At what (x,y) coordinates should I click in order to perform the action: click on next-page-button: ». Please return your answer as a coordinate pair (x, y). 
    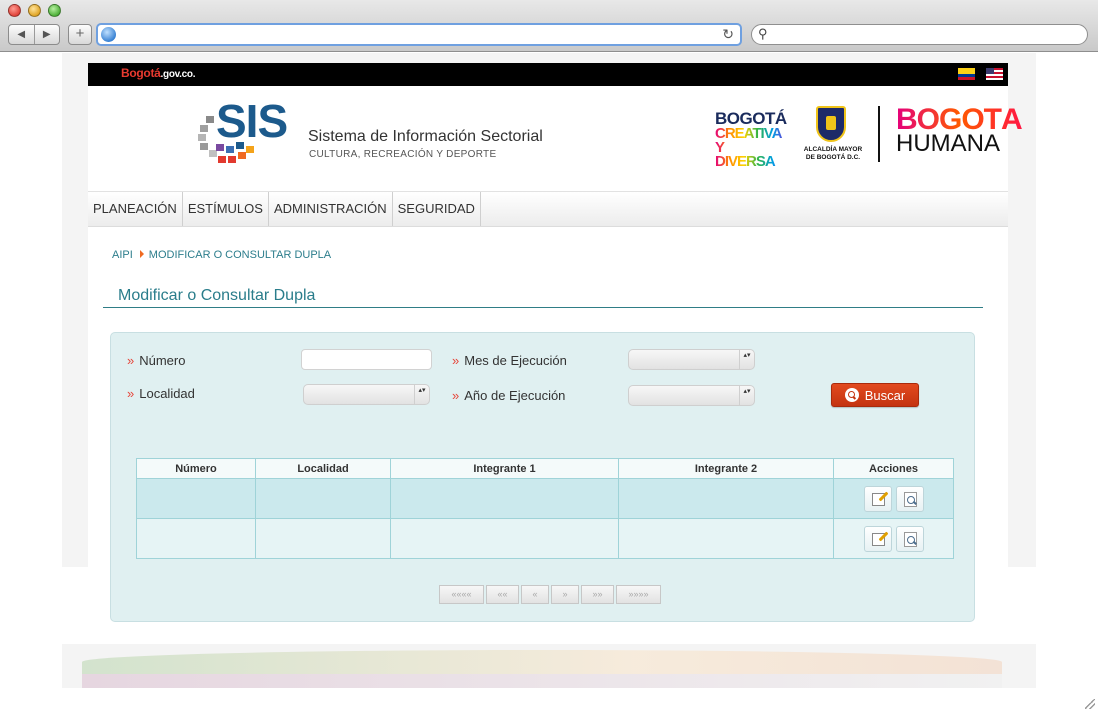
    Looking at the image, I should click on (565, 594).